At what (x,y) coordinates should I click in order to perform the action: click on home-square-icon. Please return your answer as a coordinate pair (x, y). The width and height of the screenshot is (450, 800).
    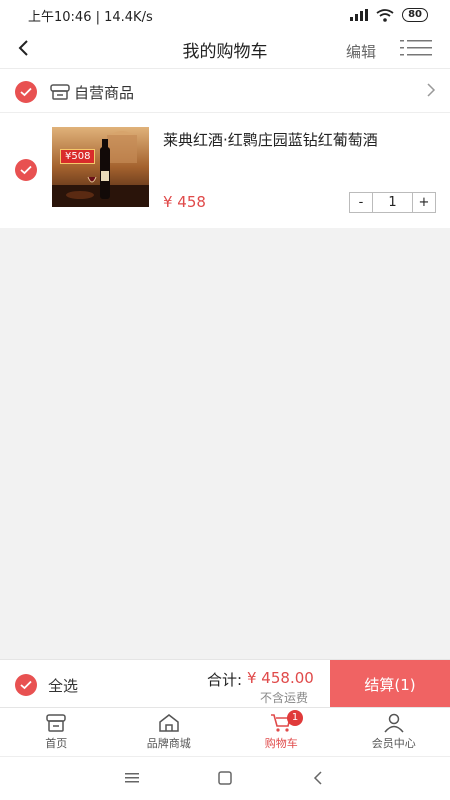
    Looking at the image, I should click on (225, 778).